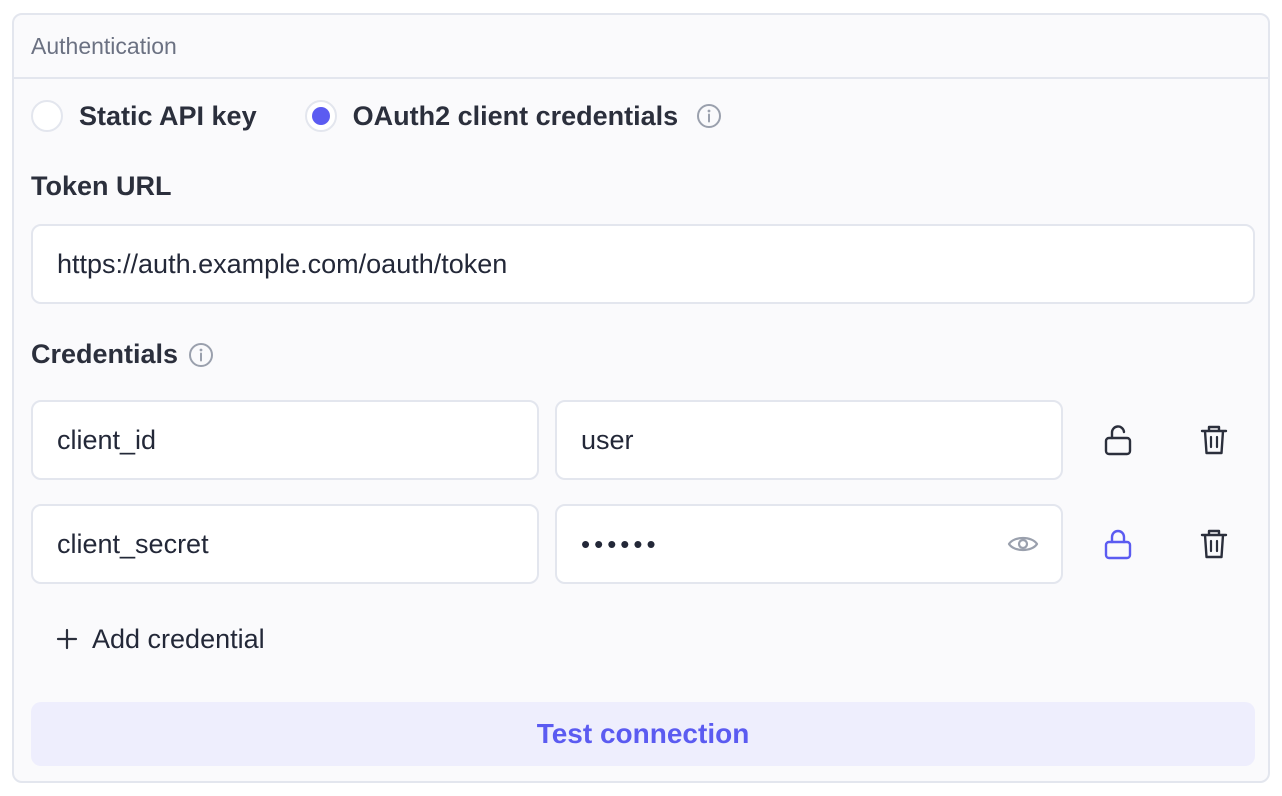 Image resolution: width=1282 pixels, height=796 pixels. Describe the element at coordinates (641, 47) in the screenshot. I see `panel-header: Authentication` at that location.